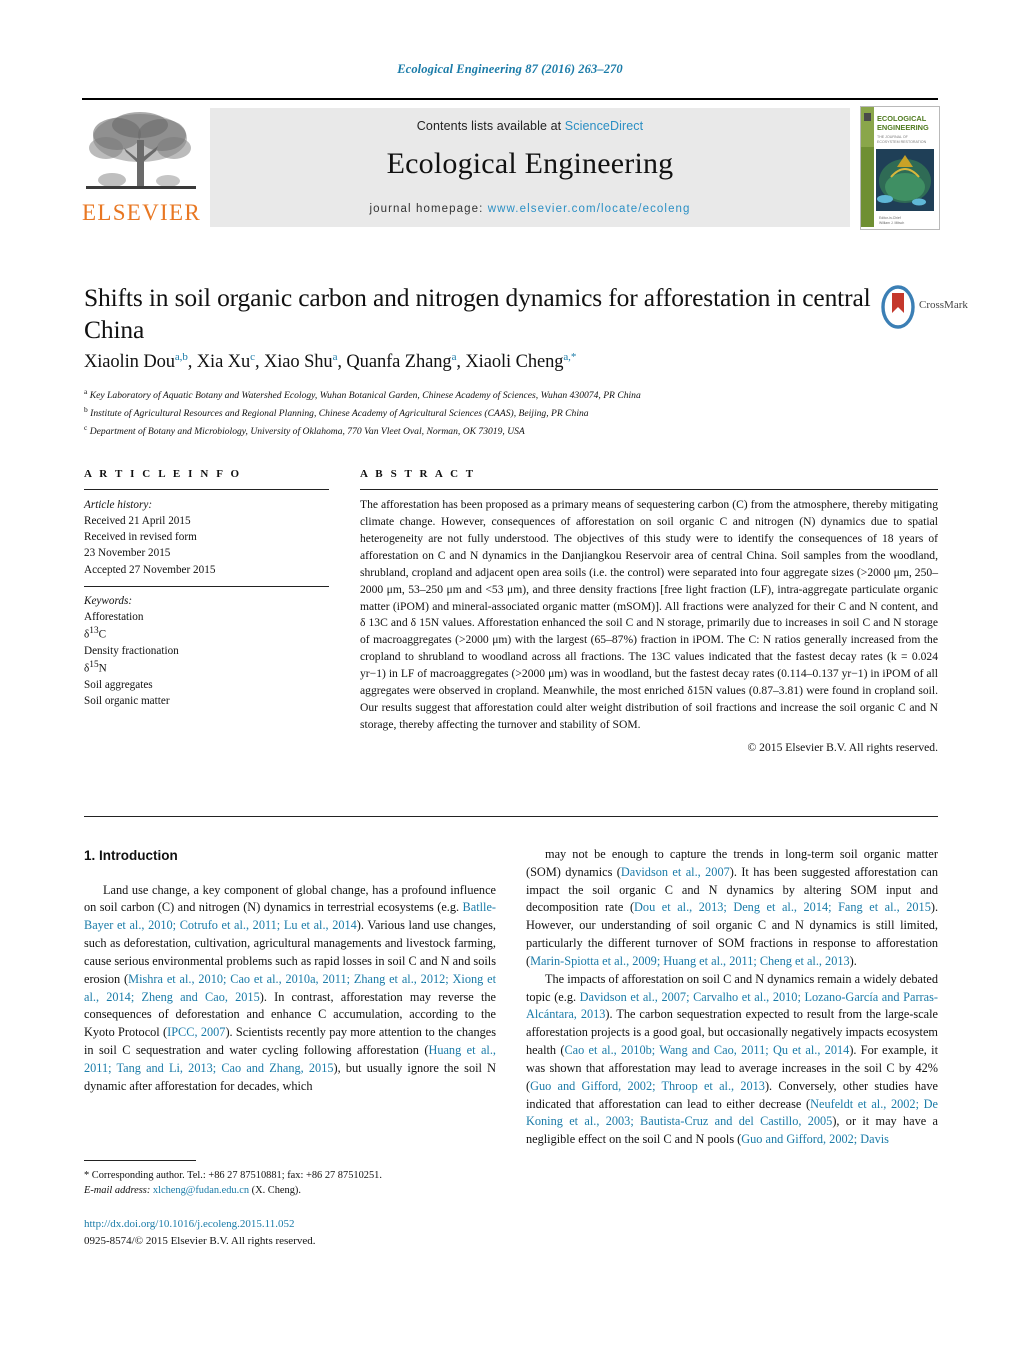 The image size is (1020, 1351). Describe the element at coordinates (418, 474) in the screenshot. I see `abstract-heading: A B S T R A C T` at that location.